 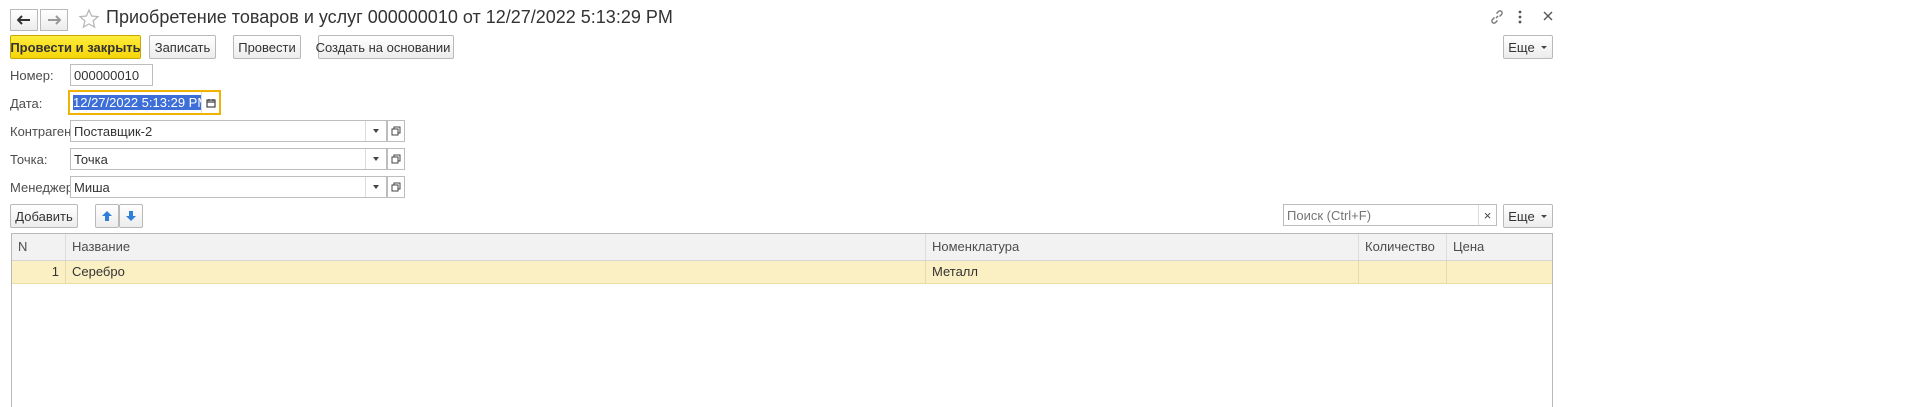 What do you see at coordinates (182, 47) in the screenshot?
I see `save-button: Записать` at bounding box center [182, 47].